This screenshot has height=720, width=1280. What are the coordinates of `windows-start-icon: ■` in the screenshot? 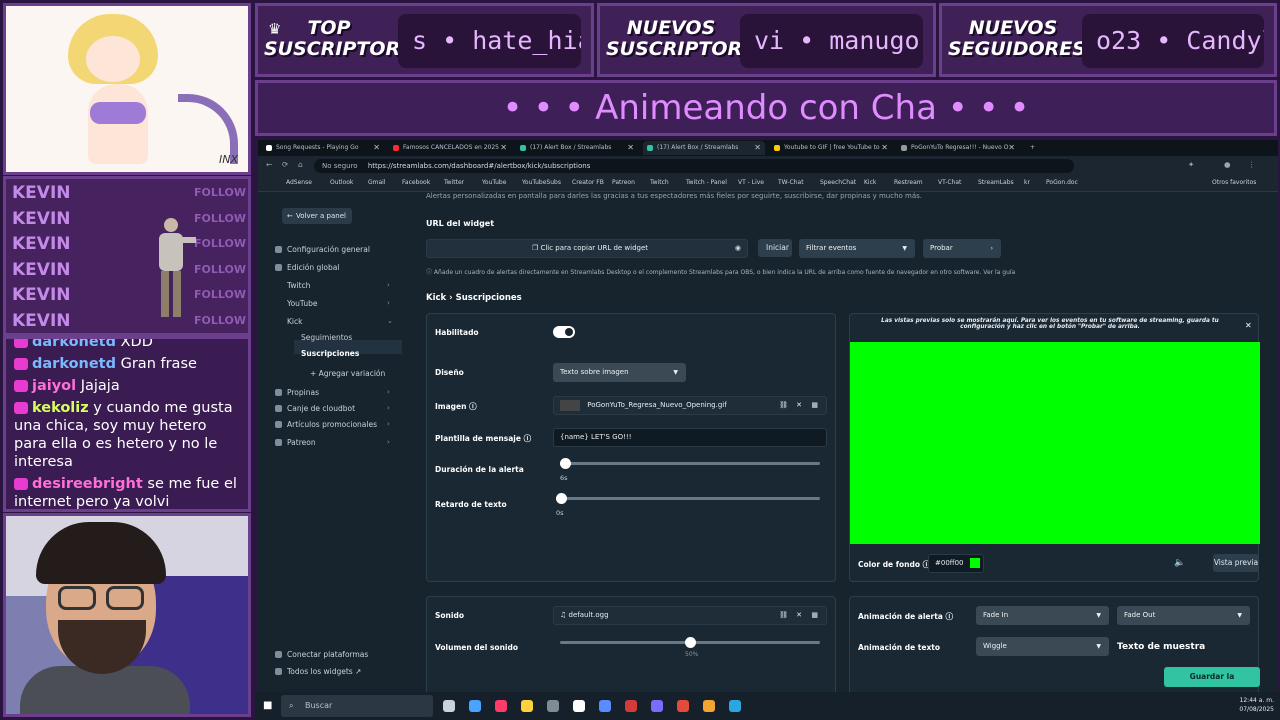 It's located at (267, 705).